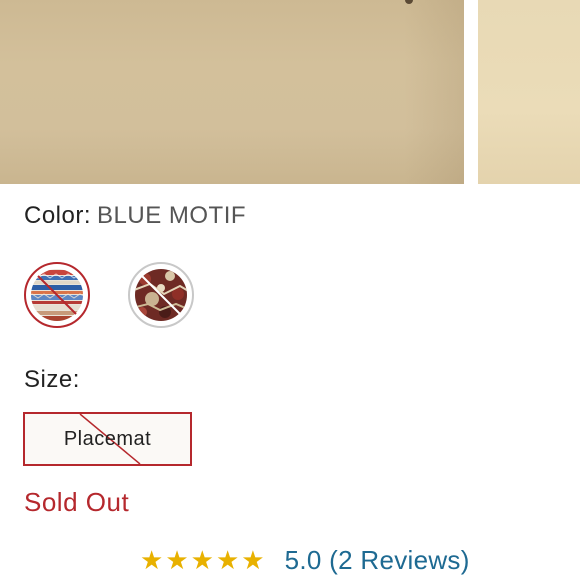 The image size is (580, 580). I want to click on color-swatch-blue-motif, so click(57, 295).